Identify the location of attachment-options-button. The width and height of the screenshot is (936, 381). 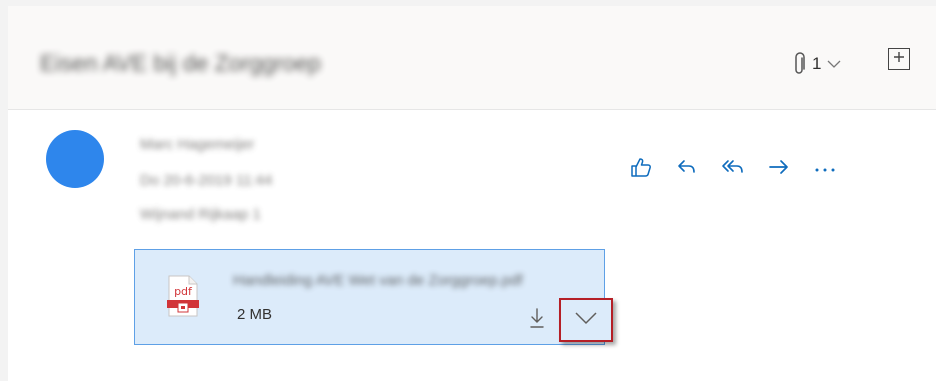
(586, 320).